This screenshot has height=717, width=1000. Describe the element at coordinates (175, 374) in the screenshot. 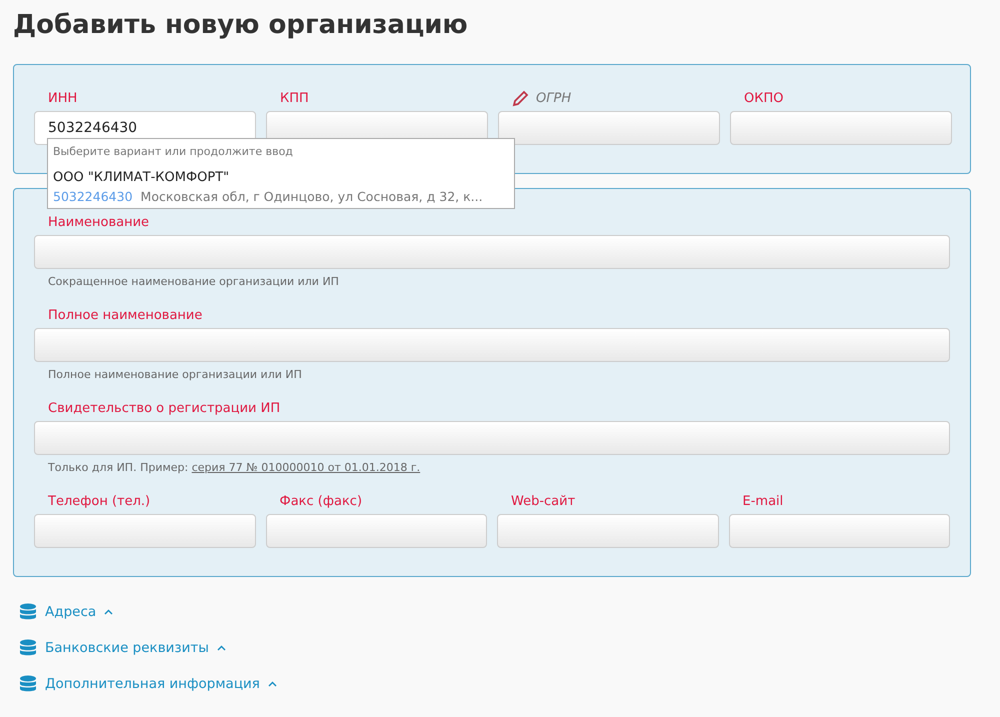

I see `help-text: Полное наименование организации или ИП` at that location.